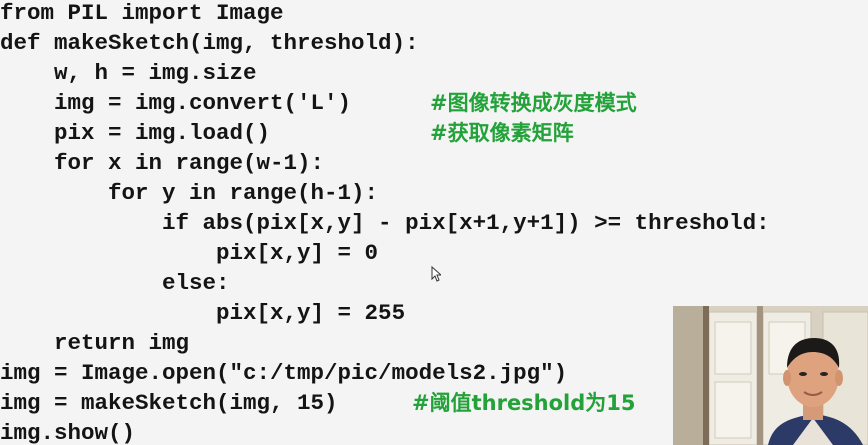 Image resolution: width=868 pixels, height=445 pixels. What do you see at coordinates (203, 313) in the screenshot?
I see `code-line-11: pix[x,y] = 255` at bounding box center [203, 313].